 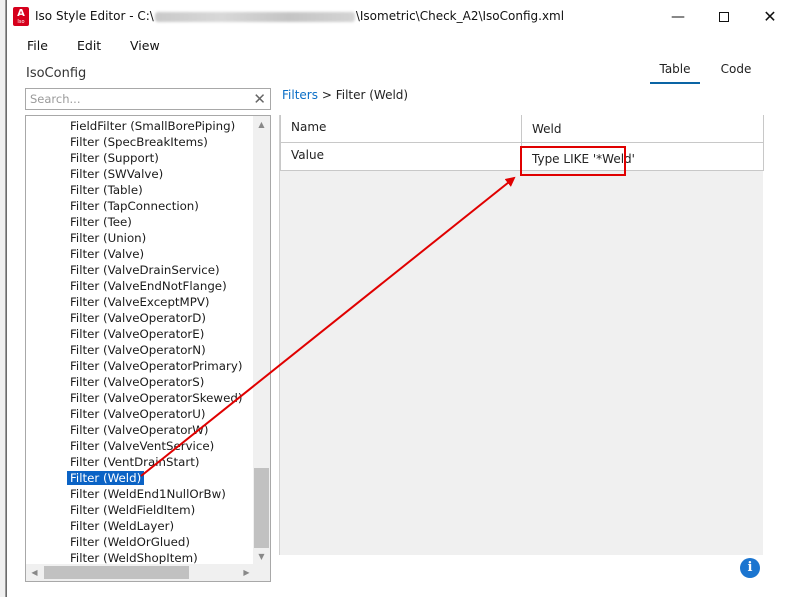 I want to click on tree-item-label: Filter (Union), so click(x=108, y=238).